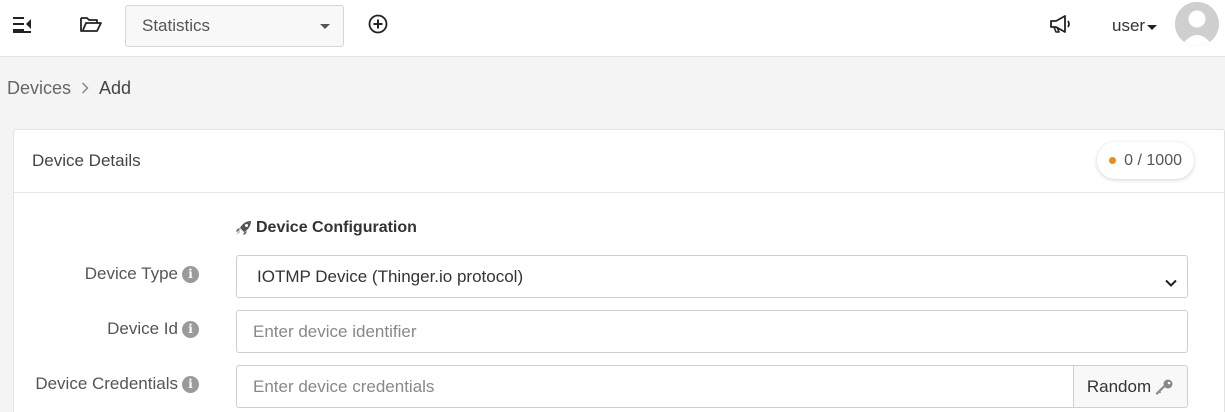  I want to click on dashboard-select: Statistics, so click(234, 26).